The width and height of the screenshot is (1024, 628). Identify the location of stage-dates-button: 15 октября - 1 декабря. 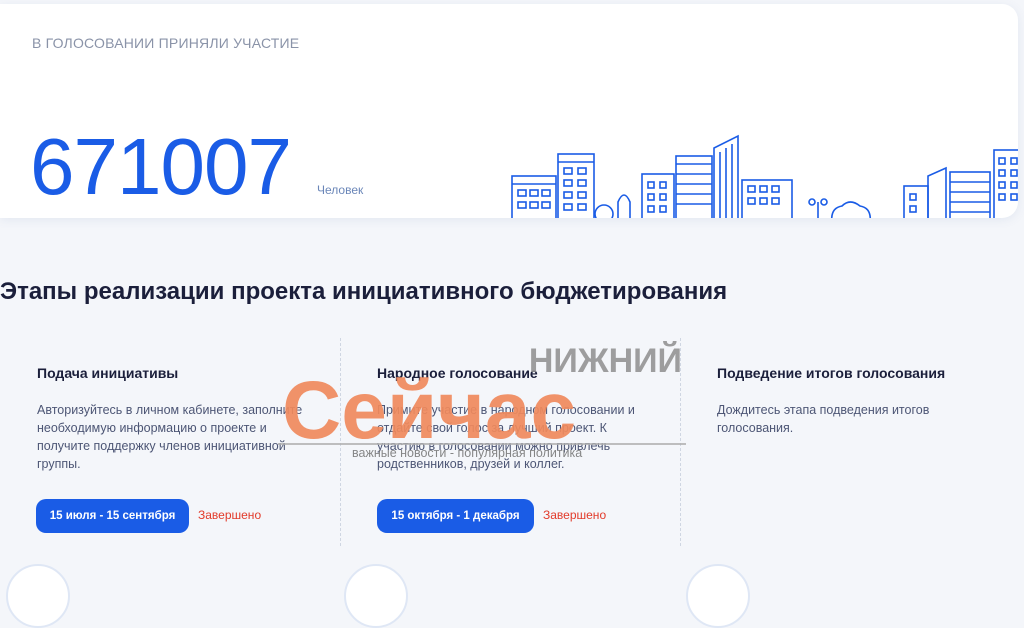
(455, 516).